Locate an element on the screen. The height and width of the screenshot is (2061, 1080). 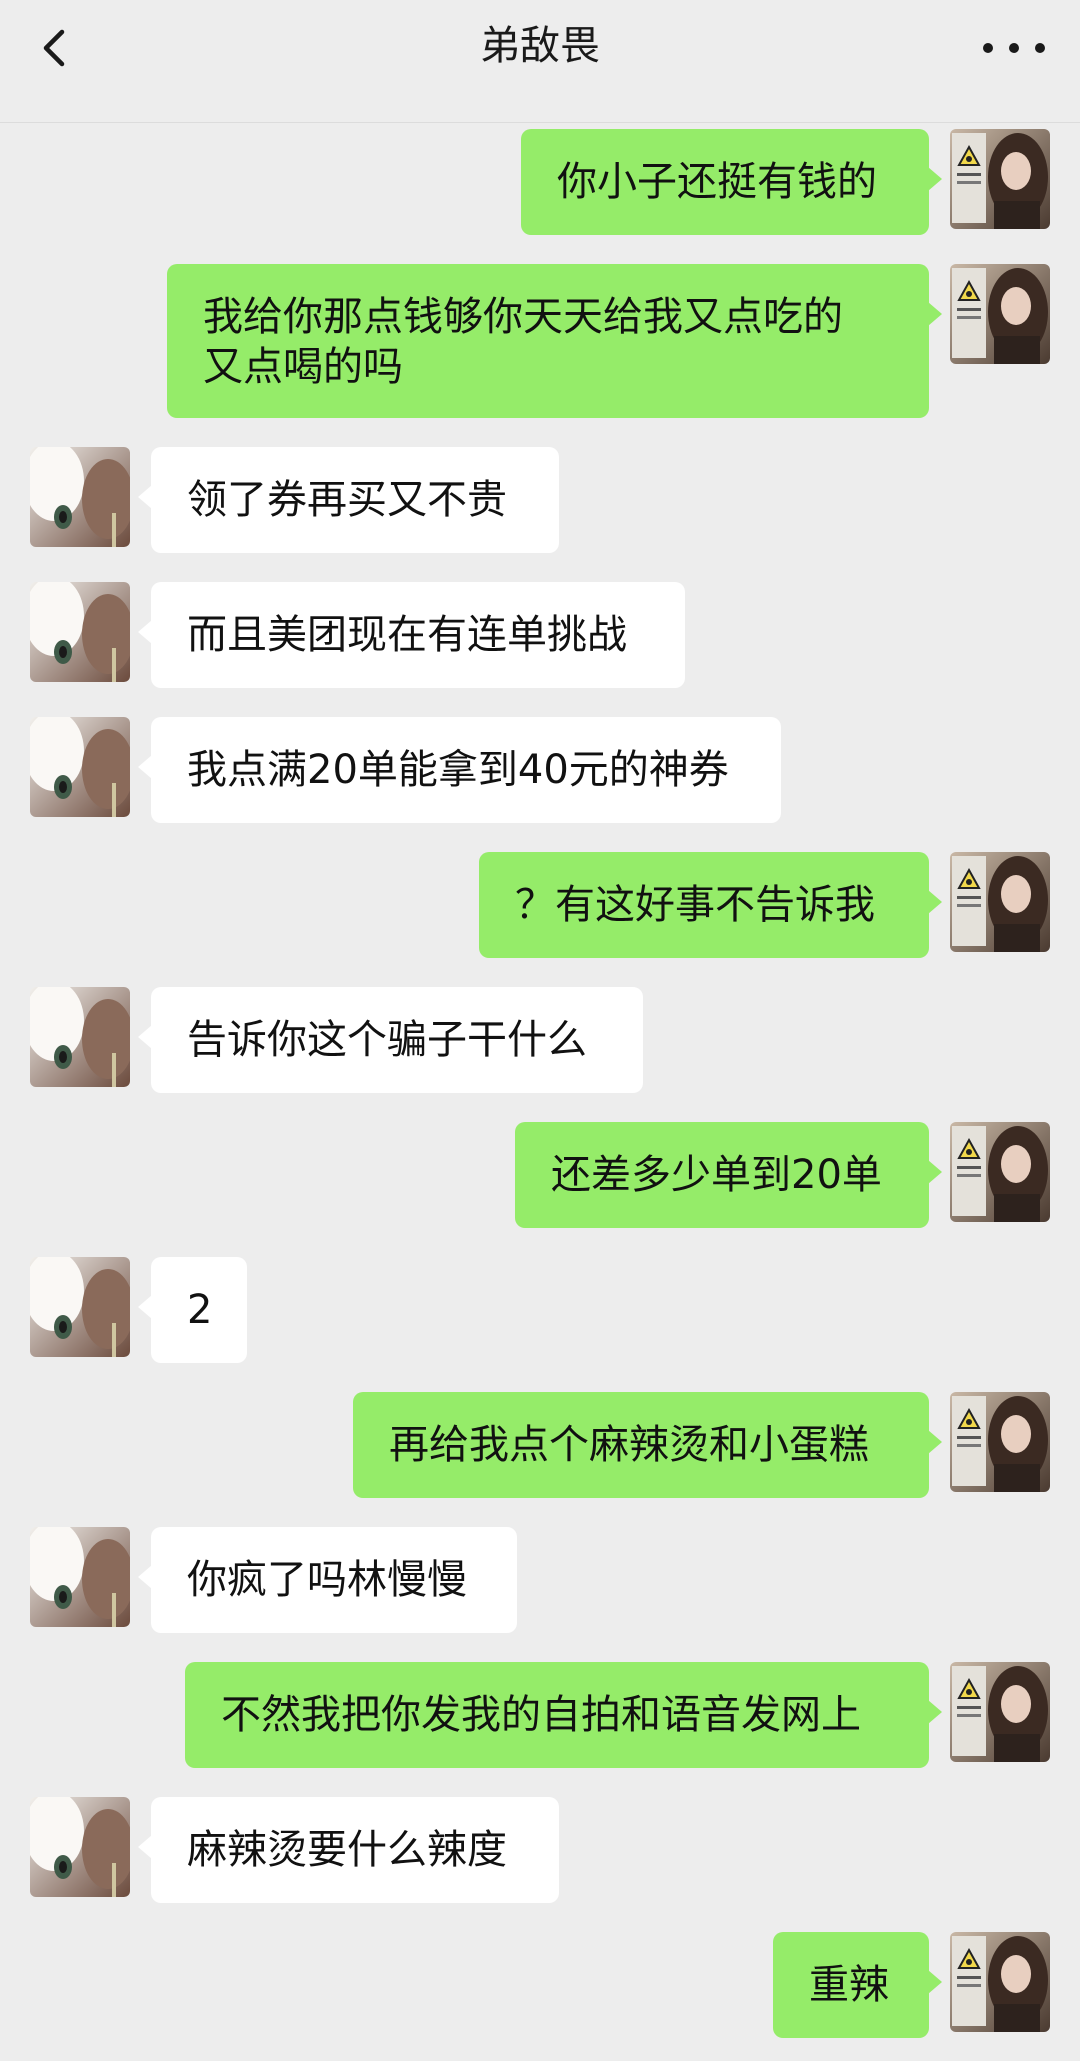
message-bubble-sent: 再给我点个麻辣烫和小蛋糕 is located at coordinates (647, 1445).